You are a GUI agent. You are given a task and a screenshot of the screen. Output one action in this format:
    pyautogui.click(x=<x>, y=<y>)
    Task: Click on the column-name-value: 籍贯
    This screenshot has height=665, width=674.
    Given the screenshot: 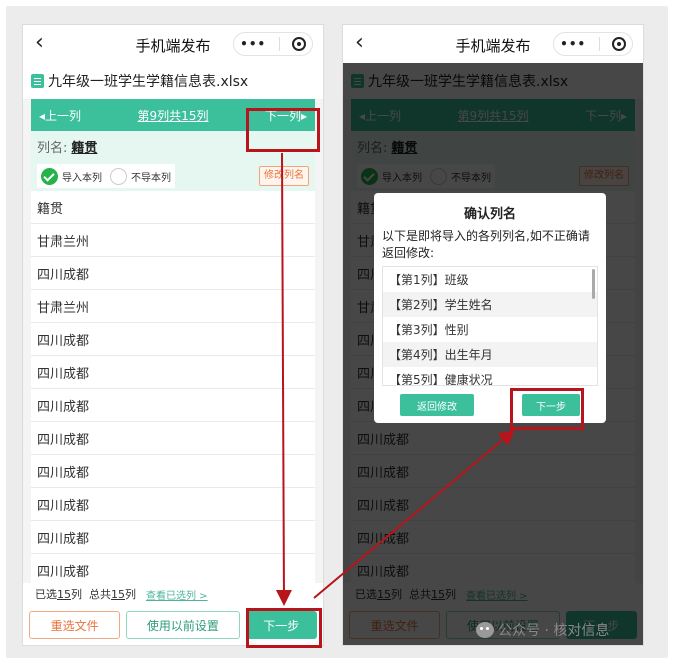 What is the action you would take?
    pyautogui.click(x=84, y=146)
    